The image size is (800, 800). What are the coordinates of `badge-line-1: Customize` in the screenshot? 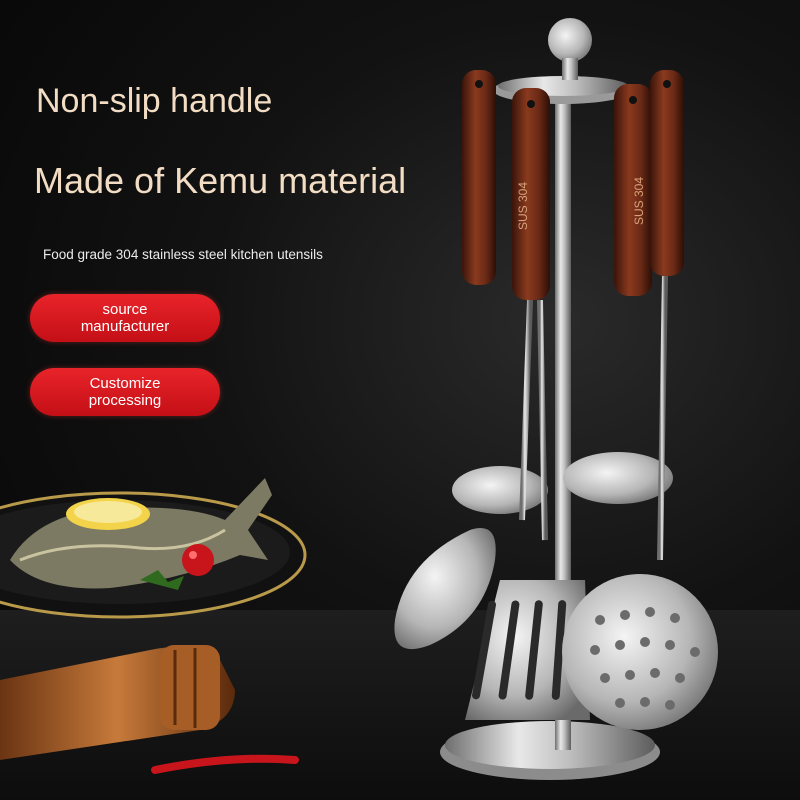 It's located at (125, 383).